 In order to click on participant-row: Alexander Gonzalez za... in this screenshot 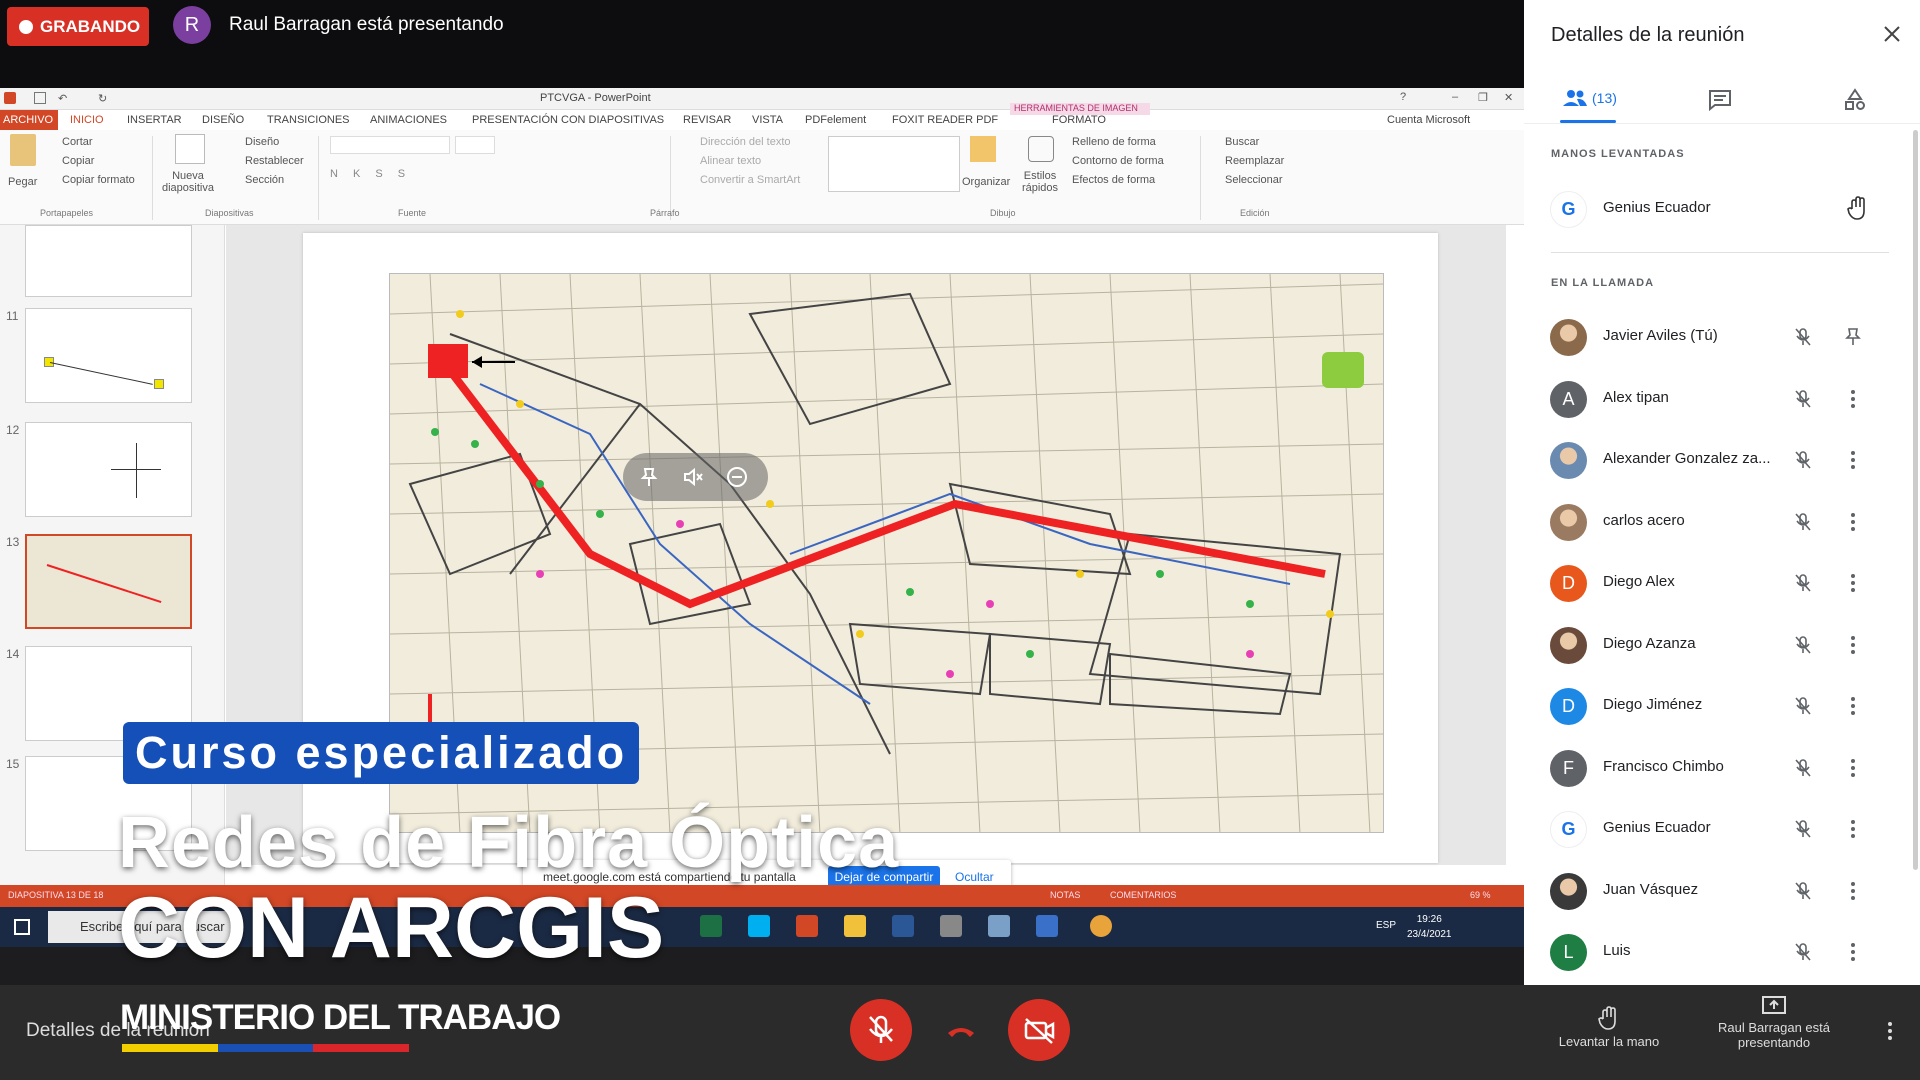, I will do `click(1722, 459)`.